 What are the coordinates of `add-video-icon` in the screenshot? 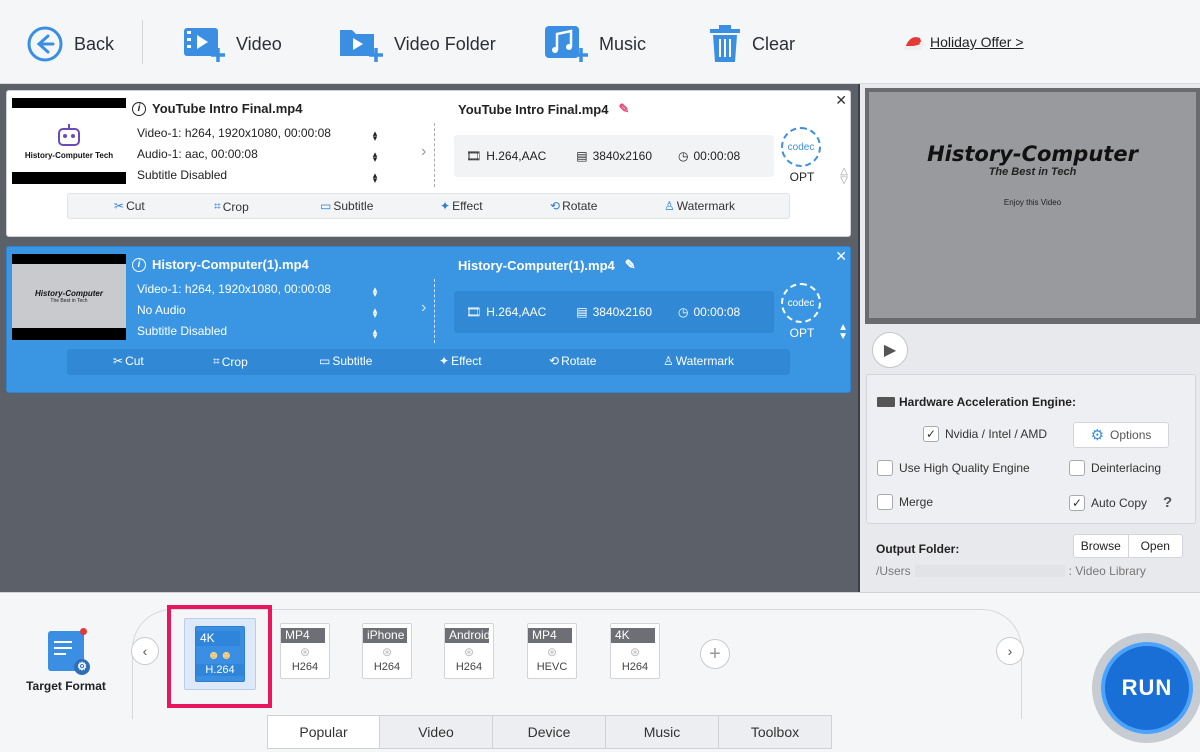 It's located at (204, 45).